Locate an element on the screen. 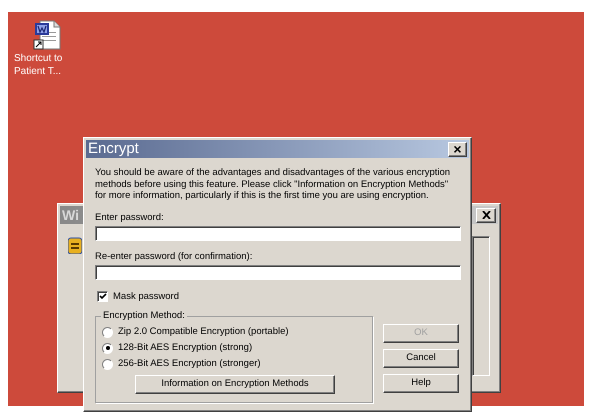 This screenshot has height=414, width=590. dialog-button: Help is located at coordinates (421, 383).